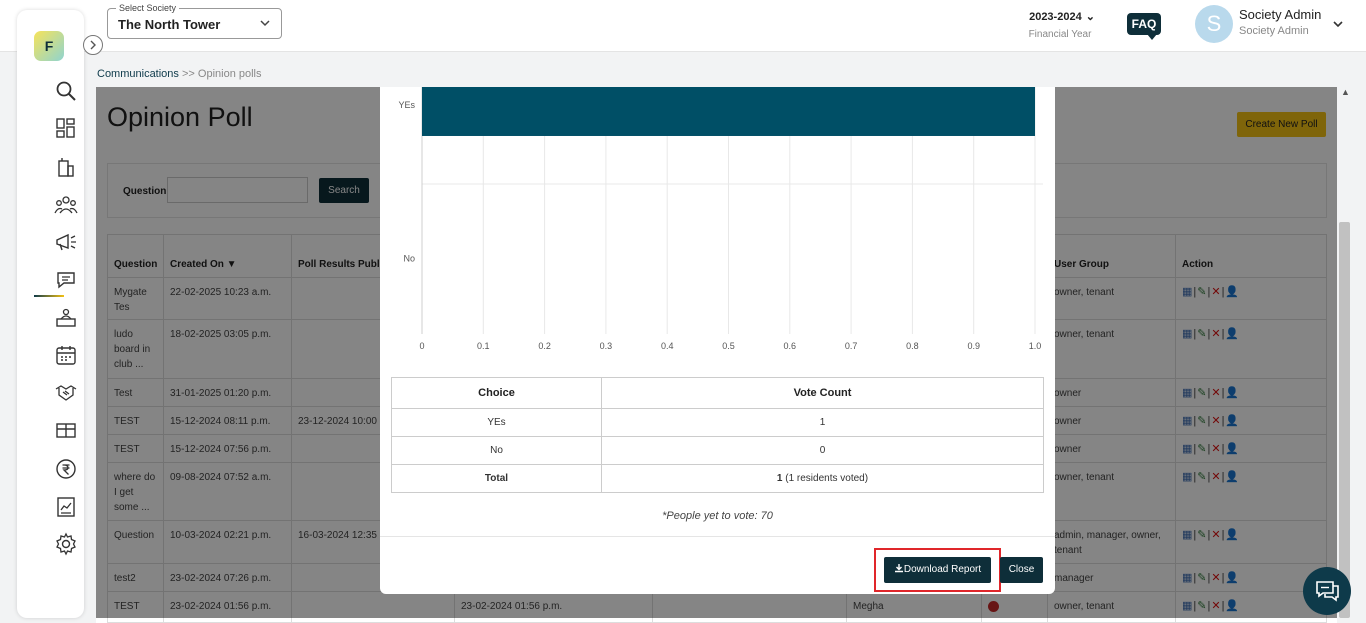 The image size is (1366, 623). Describe the element at coordinates (409, 258) in the screenshot. I see `chart-category-label: No` at that location.